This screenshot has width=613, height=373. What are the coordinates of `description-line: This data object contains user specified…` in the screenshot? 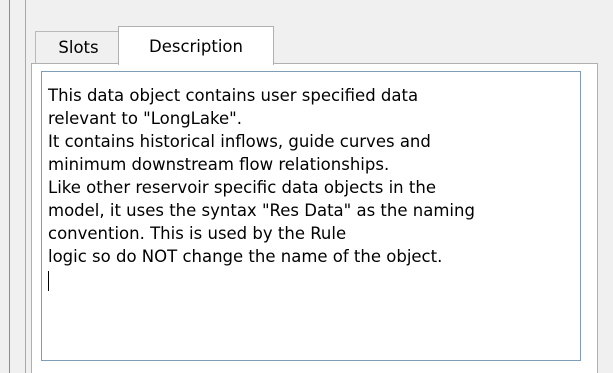 It's located at (233, 95).